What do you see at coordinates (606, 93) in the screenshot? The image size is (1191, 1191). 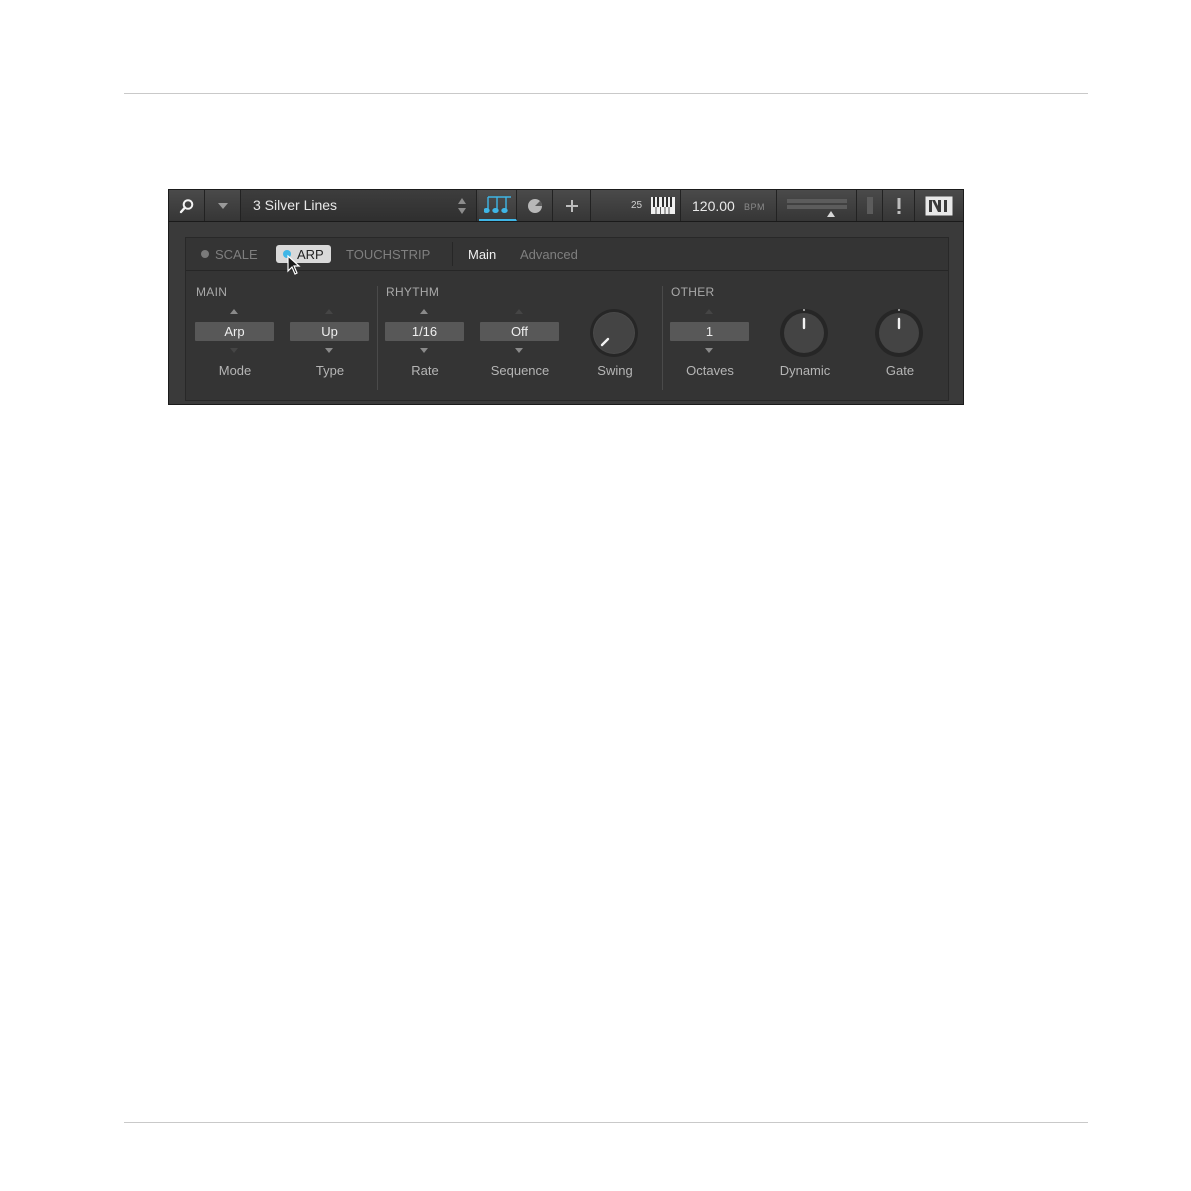 I see `page-top-rule` at bounding box center [606, 93].